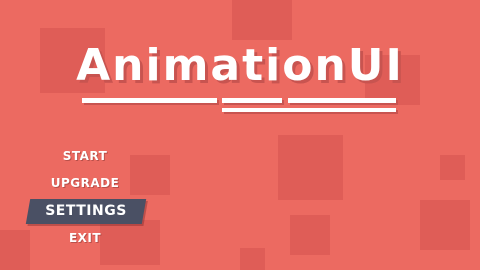 The height and width of the screenshot is (270, 480). I want to click on menu-upgrade-button: UPGRADE, so click(85, 183).